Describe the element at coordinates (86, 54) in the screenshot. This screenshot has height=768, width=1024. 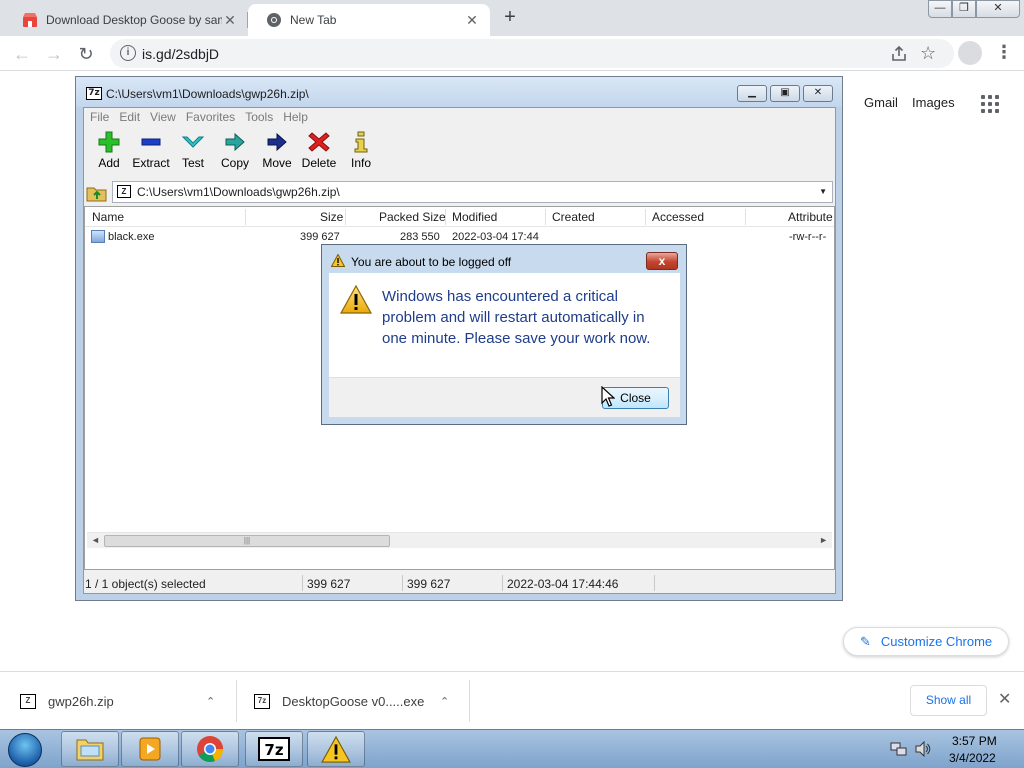
I see `reload-icon: ↻` at that location.